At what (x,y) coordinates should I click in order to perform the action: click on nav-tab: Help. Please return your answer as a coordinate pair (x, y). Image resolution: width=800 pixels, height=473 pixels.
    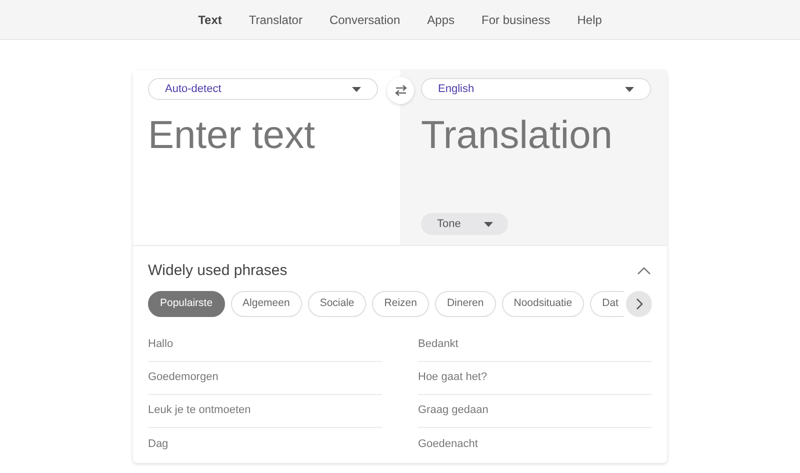
    Looking at the image, I should click on (589, 19).